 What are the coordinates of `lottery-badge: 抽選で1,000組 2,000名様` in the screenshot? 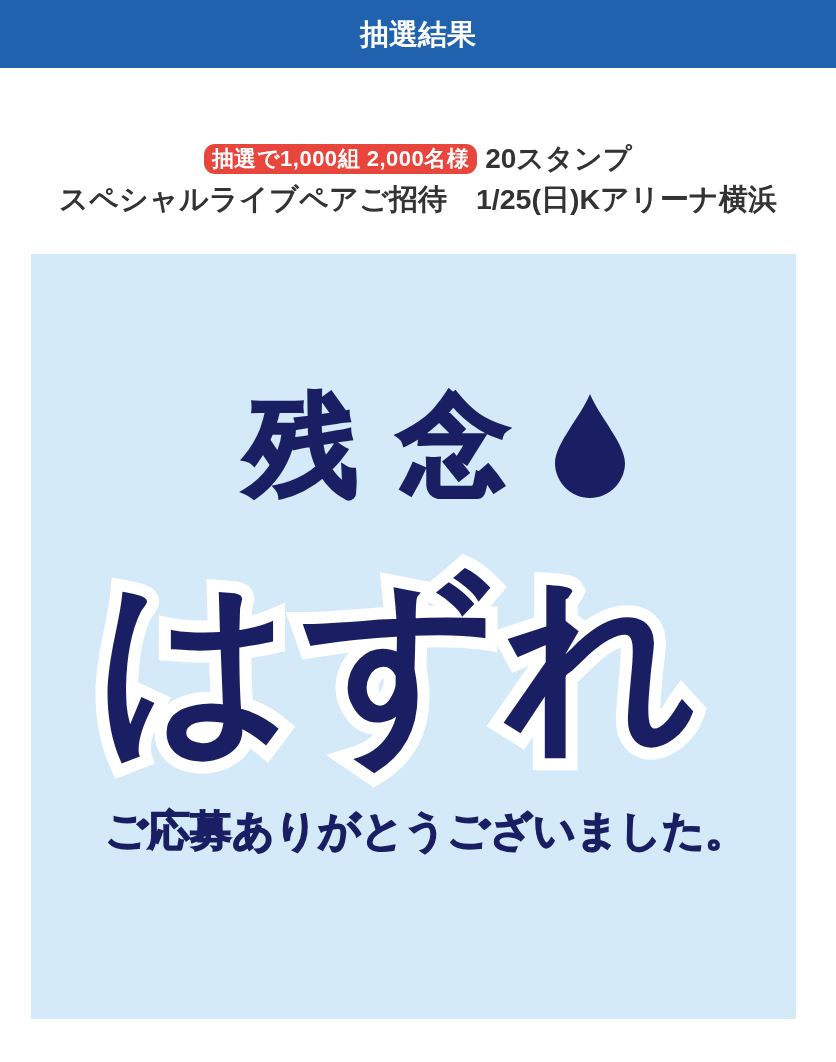 It's located at (340, 159).